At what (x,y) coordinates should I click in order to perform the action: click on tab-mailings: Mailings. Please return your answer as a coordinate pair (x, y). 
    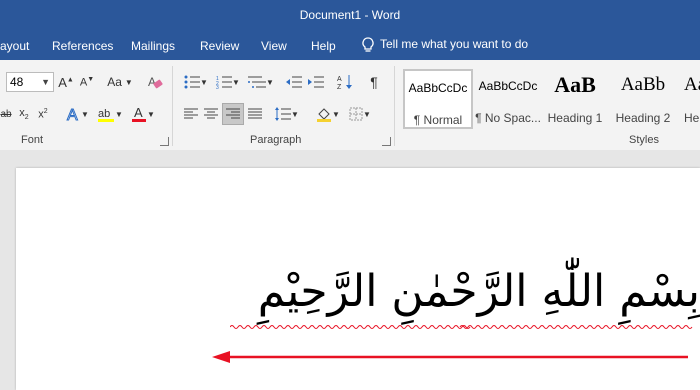
    Looking at the image, I should click on (153, 46).